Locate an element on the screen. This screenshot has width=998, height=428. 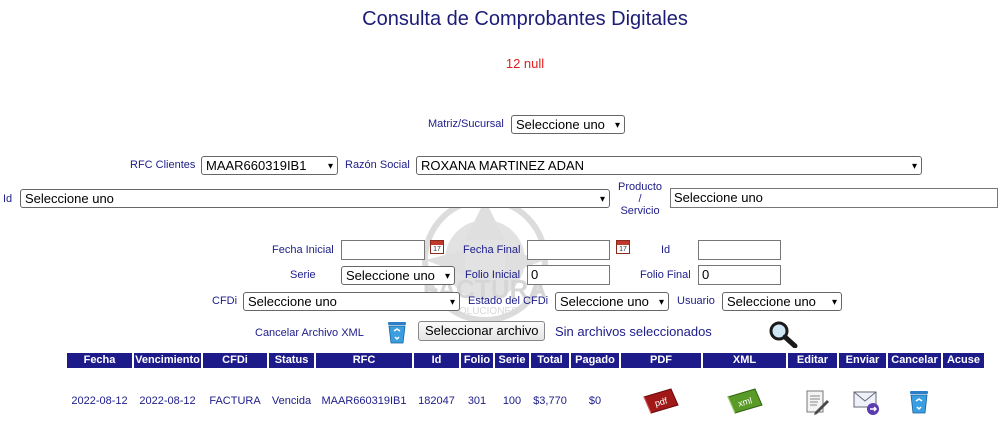
status-message: 12 null is located at coordinates (525, 63).